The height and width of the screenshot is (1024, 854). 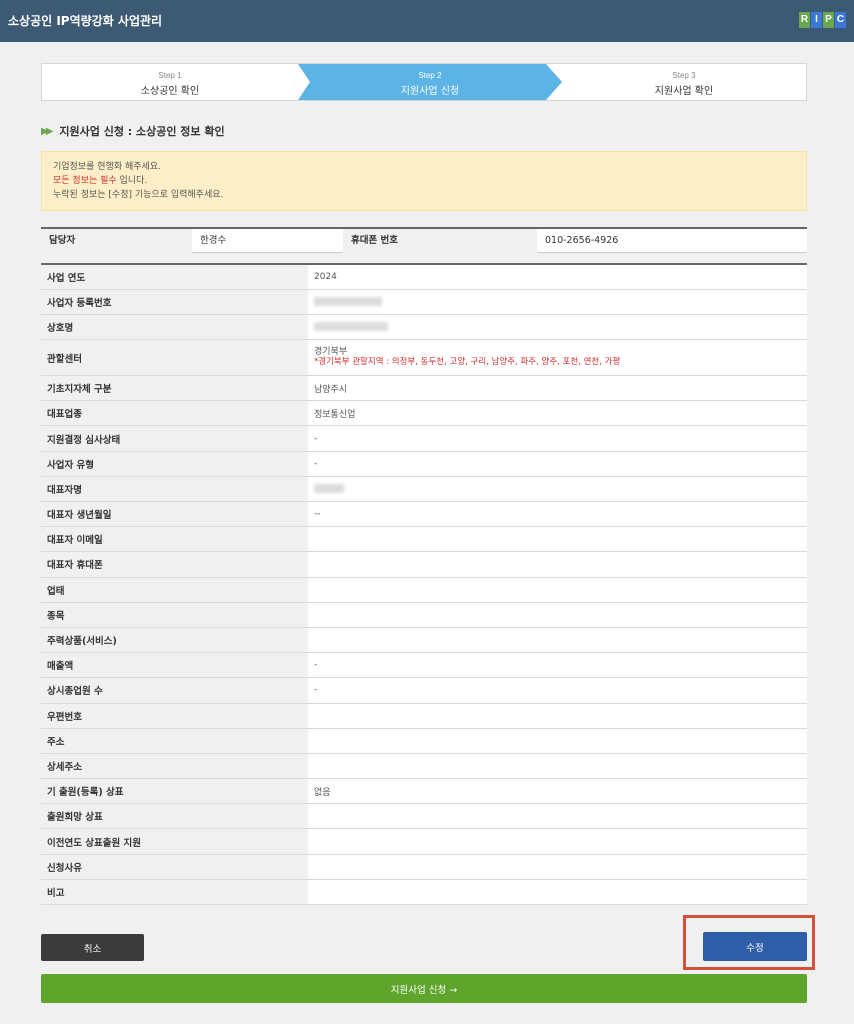 What do you see at coordinates (684, 75) in the screenshot?
I see `step-3-number: Step 3` at bounding box center [684, 75].